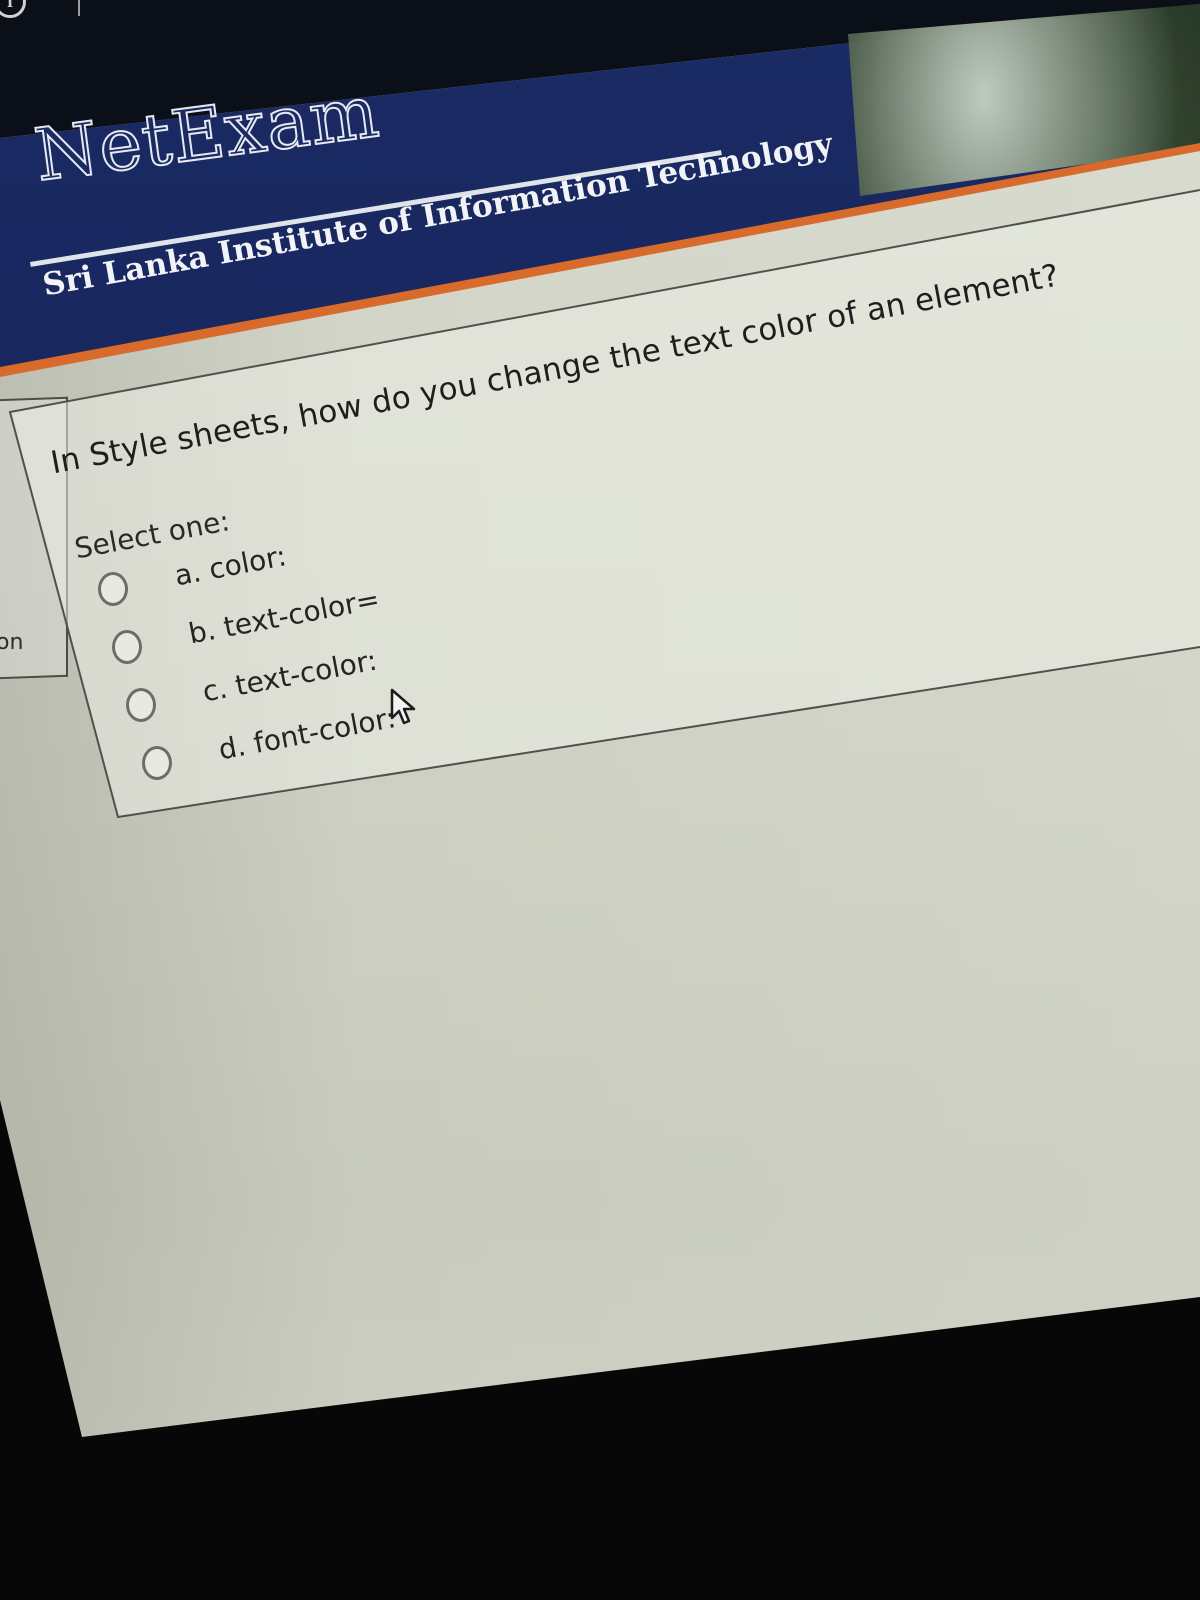  What do you see at coordinates (12, 642) in the screenshot?
I see `quiz-navigation-label: on` at bounding box center [12, 642].